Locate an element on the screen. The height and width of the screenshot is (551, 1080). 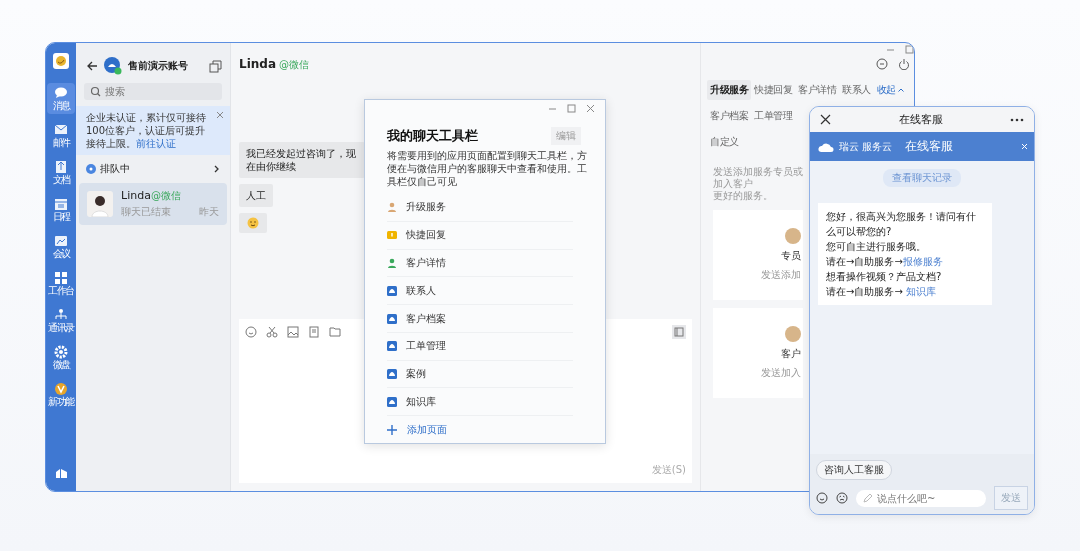
banner-title: 在线客服 is located at coordinates (930, 146).